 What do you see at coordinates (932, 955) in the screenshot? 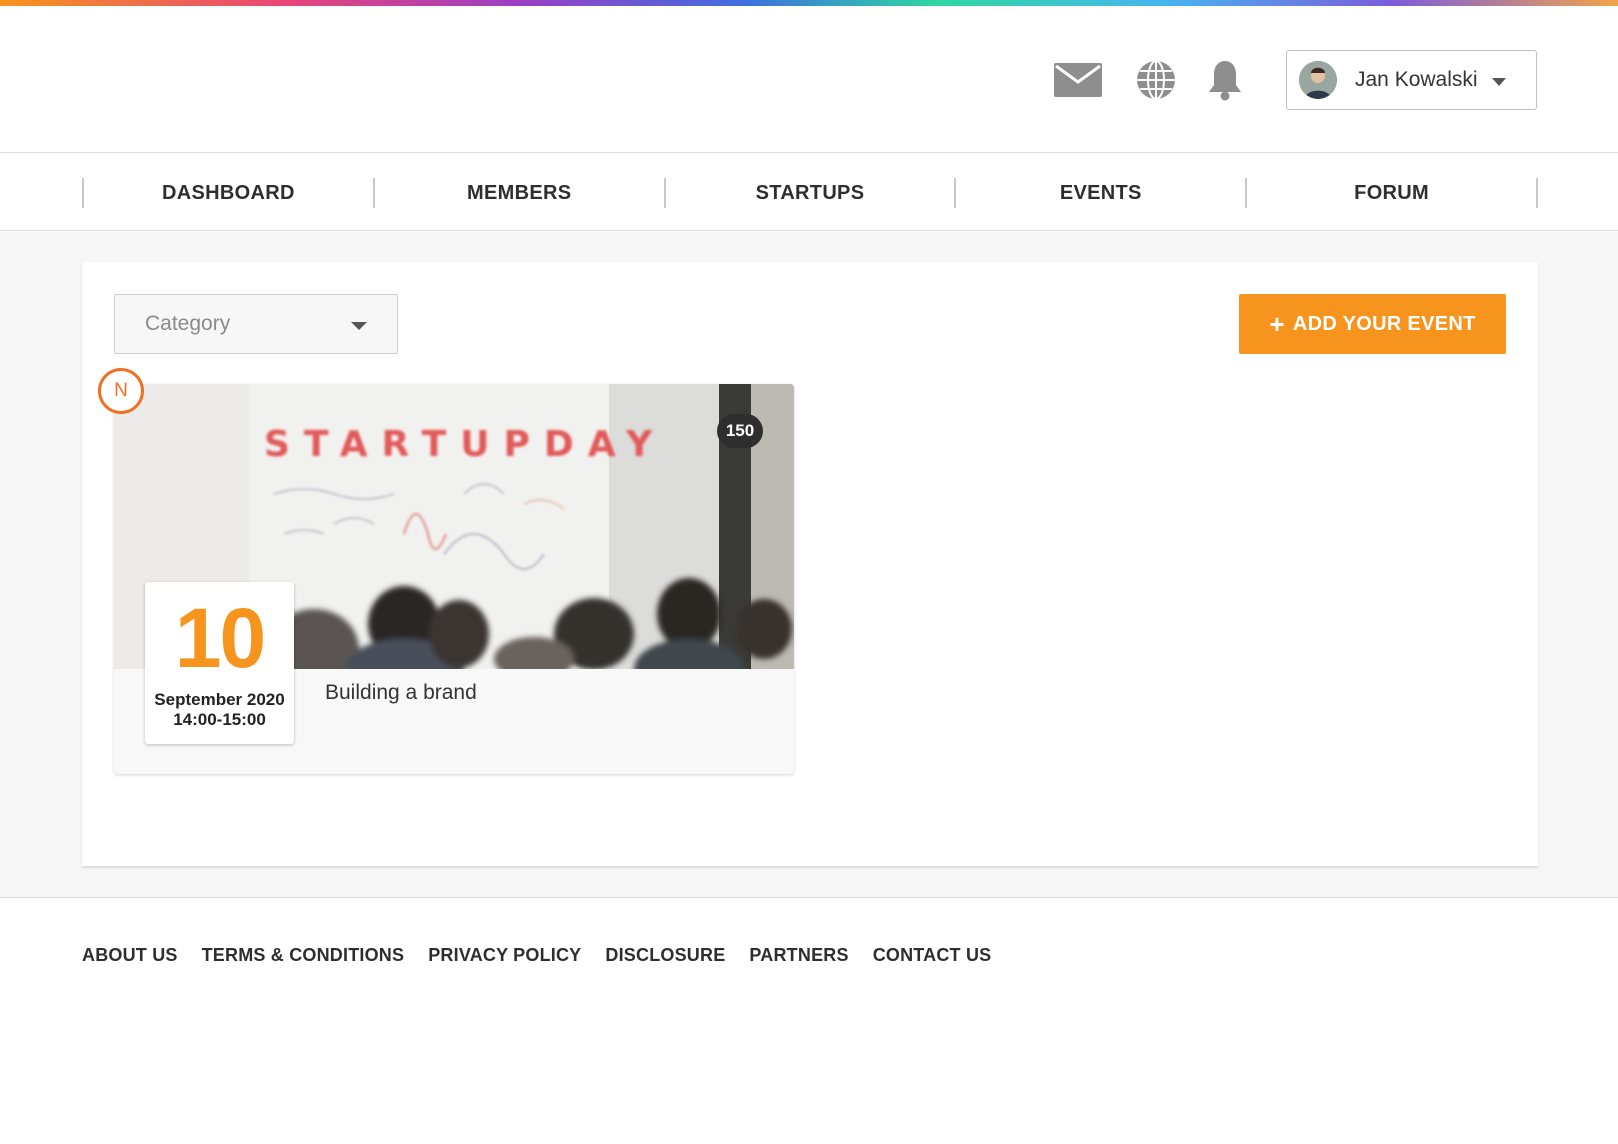
I see `footer-link-contact-us: CONTACT US` at bounding box center [932, 955].